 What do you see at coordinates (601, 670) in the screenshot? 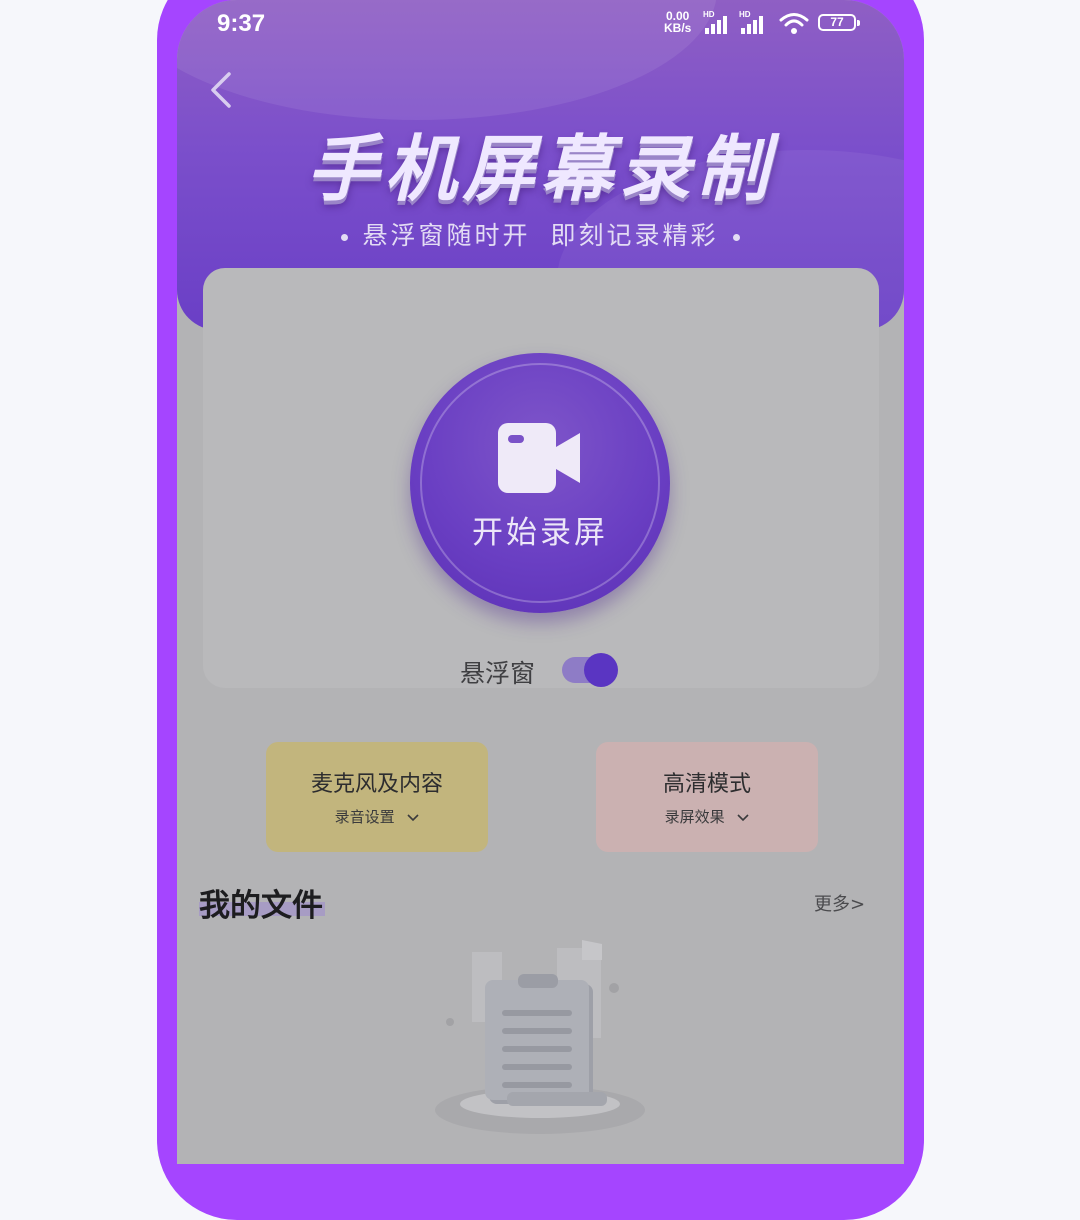
I see `toggle-knob` at bounding box center [601, 670].